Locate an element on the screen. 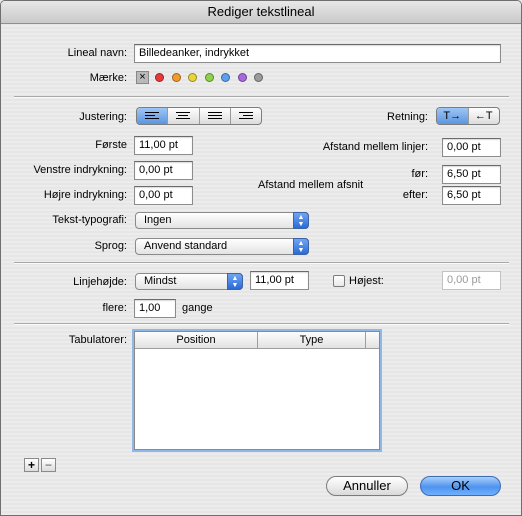 This screenshot has width=522, height=516. close-icon: × is located at coordinates (142, 77).